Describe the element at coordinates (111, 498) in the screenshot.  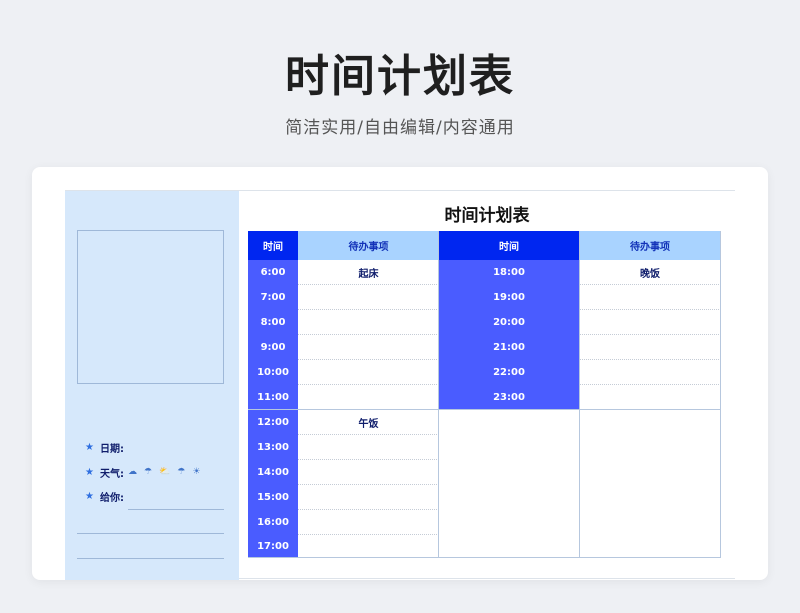
I see `to-you-label: 给你:` at that location.